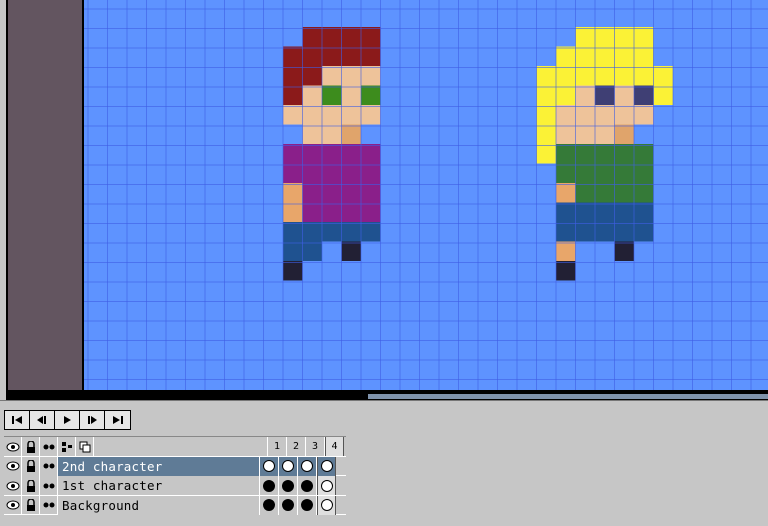 This screenshot has height=526, width=768. What do you see at coordinates (334, 446) in the screenshot?
I see `frame-header-4: 4` at bounding box center [334, 446].